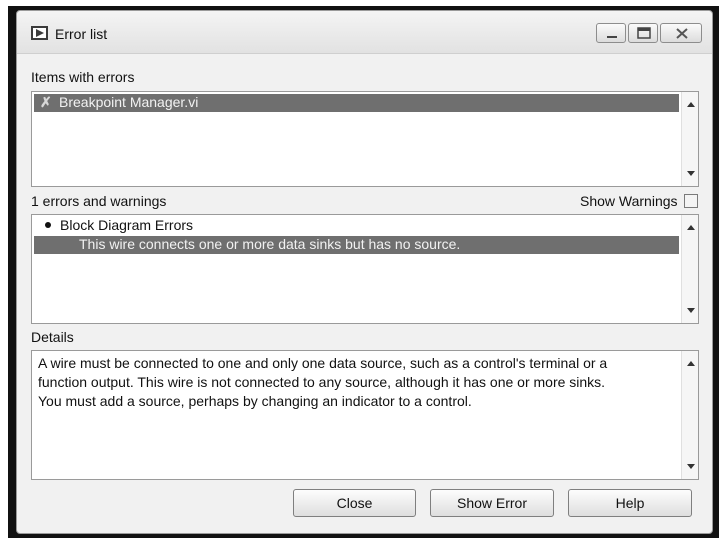  Describe the element at coordinates (46, 102) in the screenshot. I see `error-x-icon: ✗` at that location.